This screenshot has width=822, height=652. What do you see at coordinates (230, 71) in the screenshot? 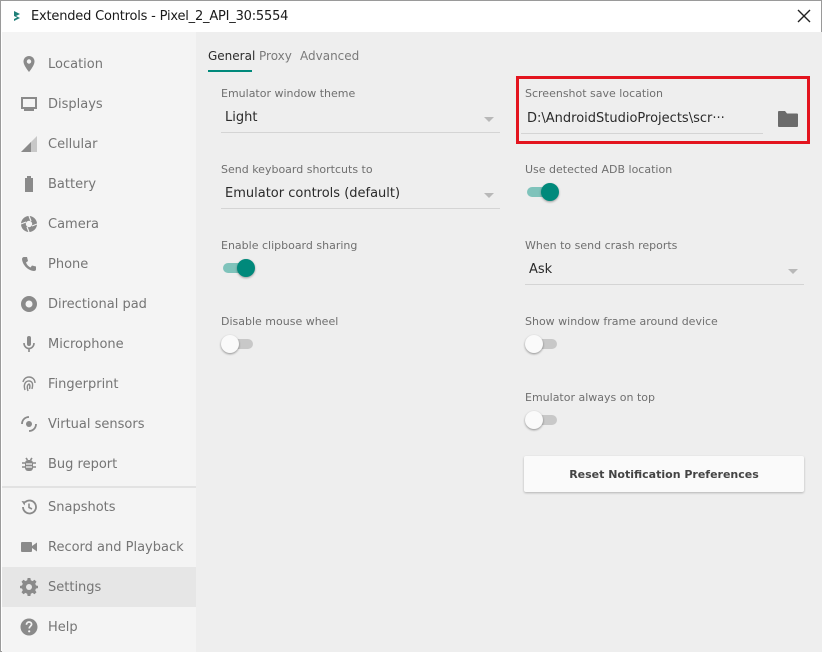
I see `active-tab-indicator` at bounding box center [230, 71].